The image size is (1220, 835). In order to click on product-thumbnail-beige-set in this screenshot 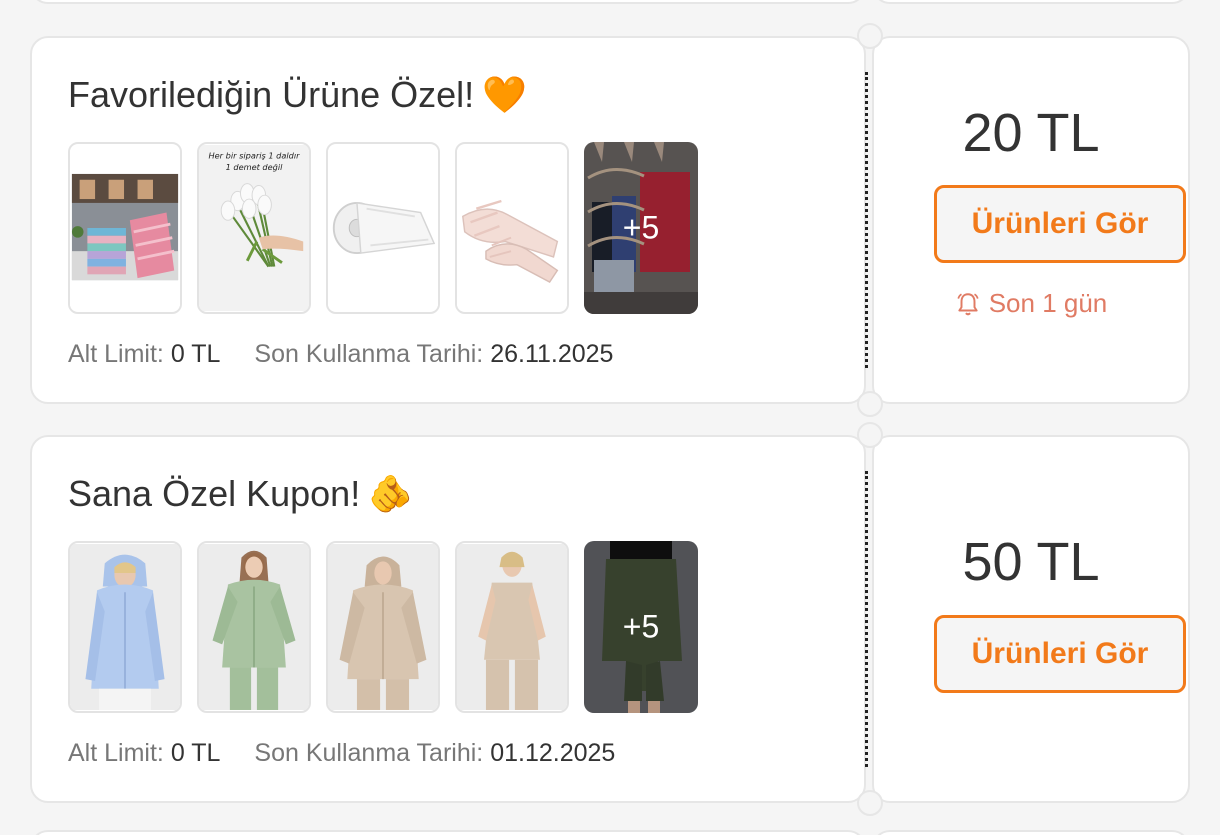, I will do `click(383, 627)`.